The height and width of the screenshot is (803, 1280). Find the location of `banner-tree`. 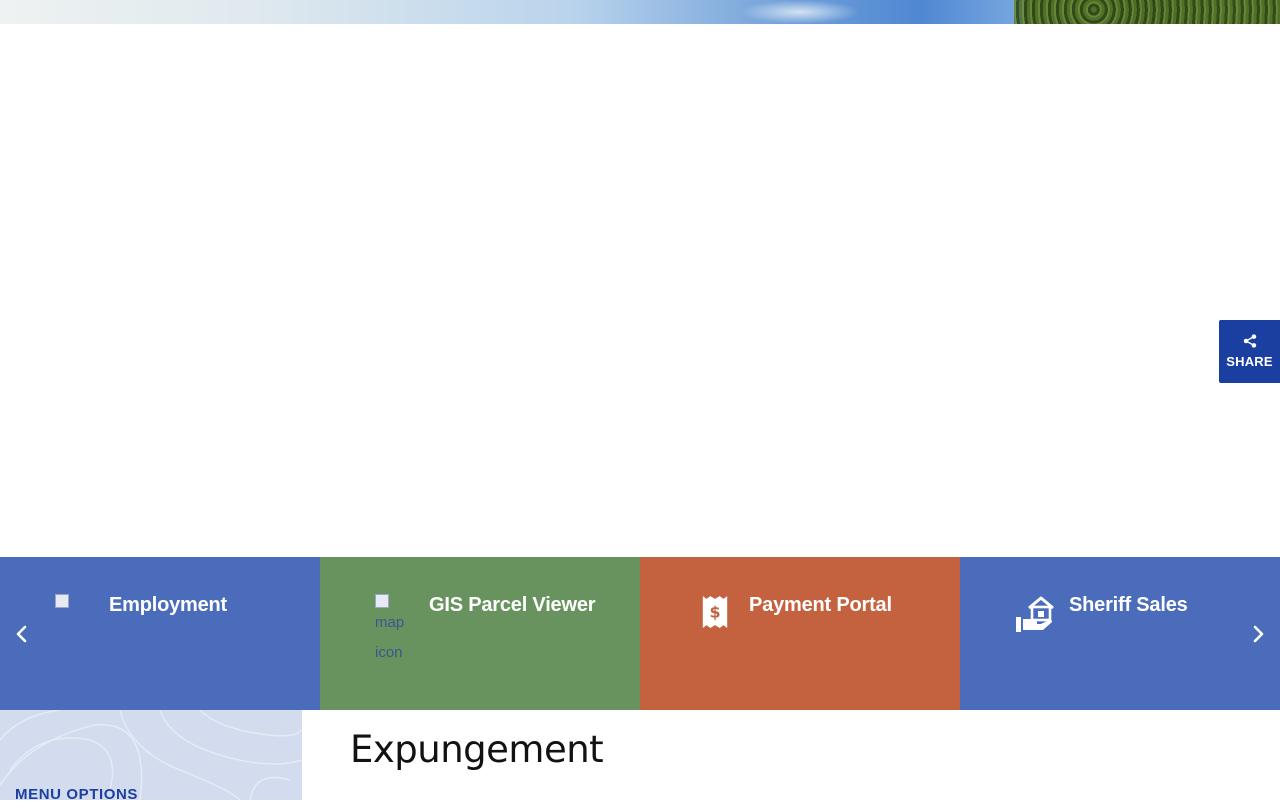

banner-tree is located at coordinates (1147, 12).